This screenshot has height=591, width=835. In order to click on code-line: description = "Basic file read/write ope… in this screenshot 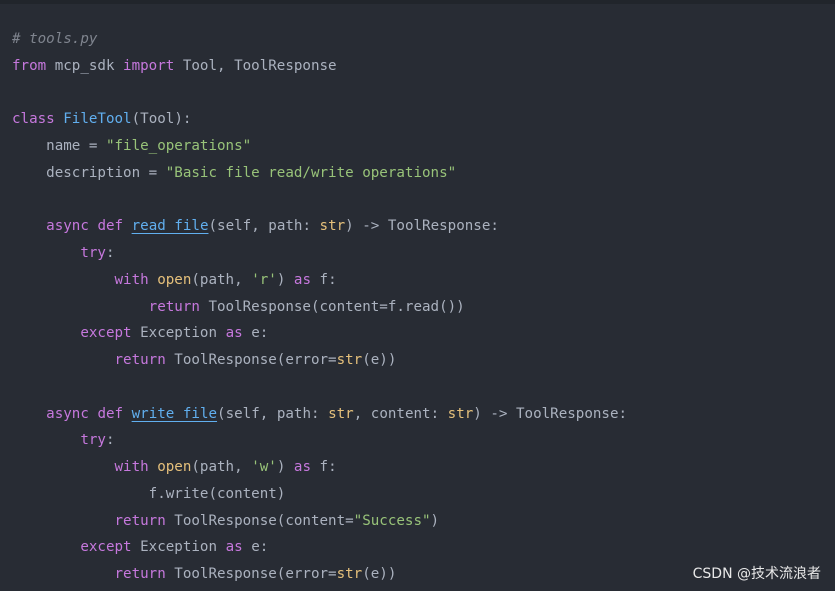, I will do `click(319, 173)`.